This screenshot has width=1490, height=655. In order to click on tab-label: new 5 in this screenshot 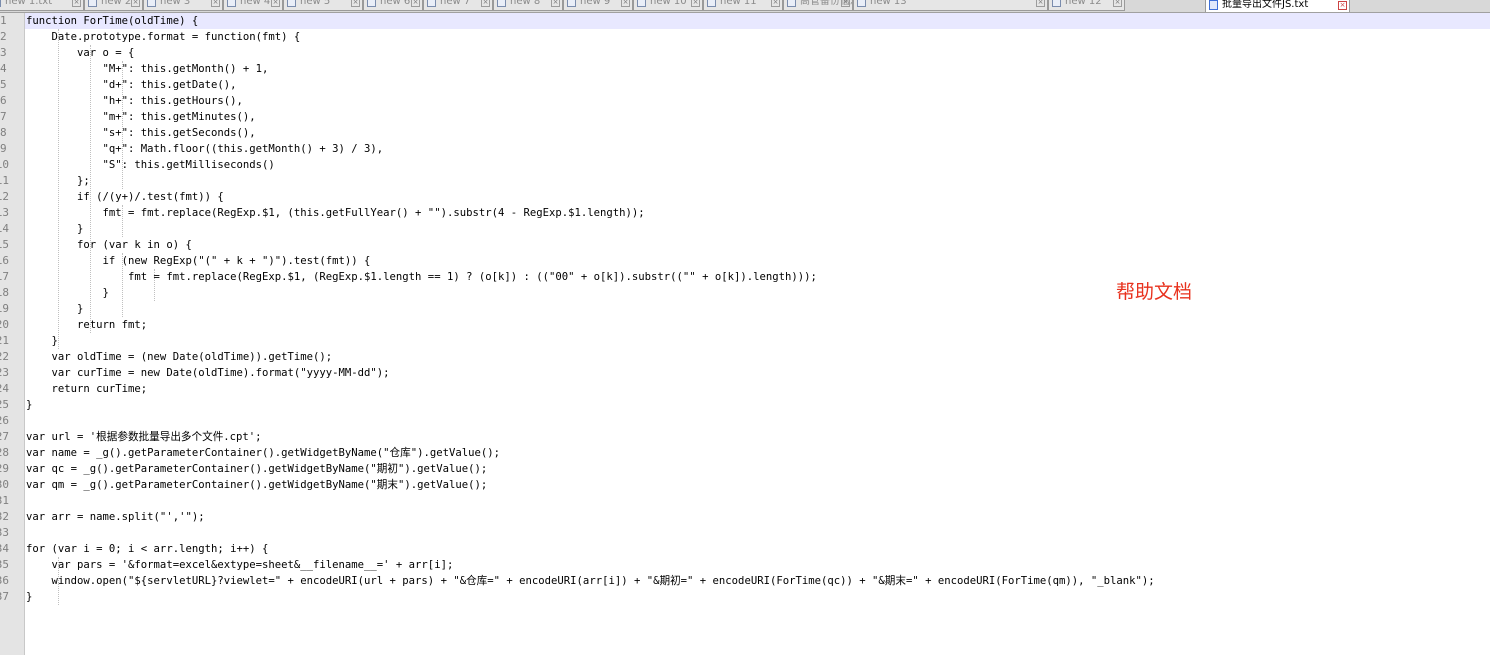, I will do `click(315, 3)`.